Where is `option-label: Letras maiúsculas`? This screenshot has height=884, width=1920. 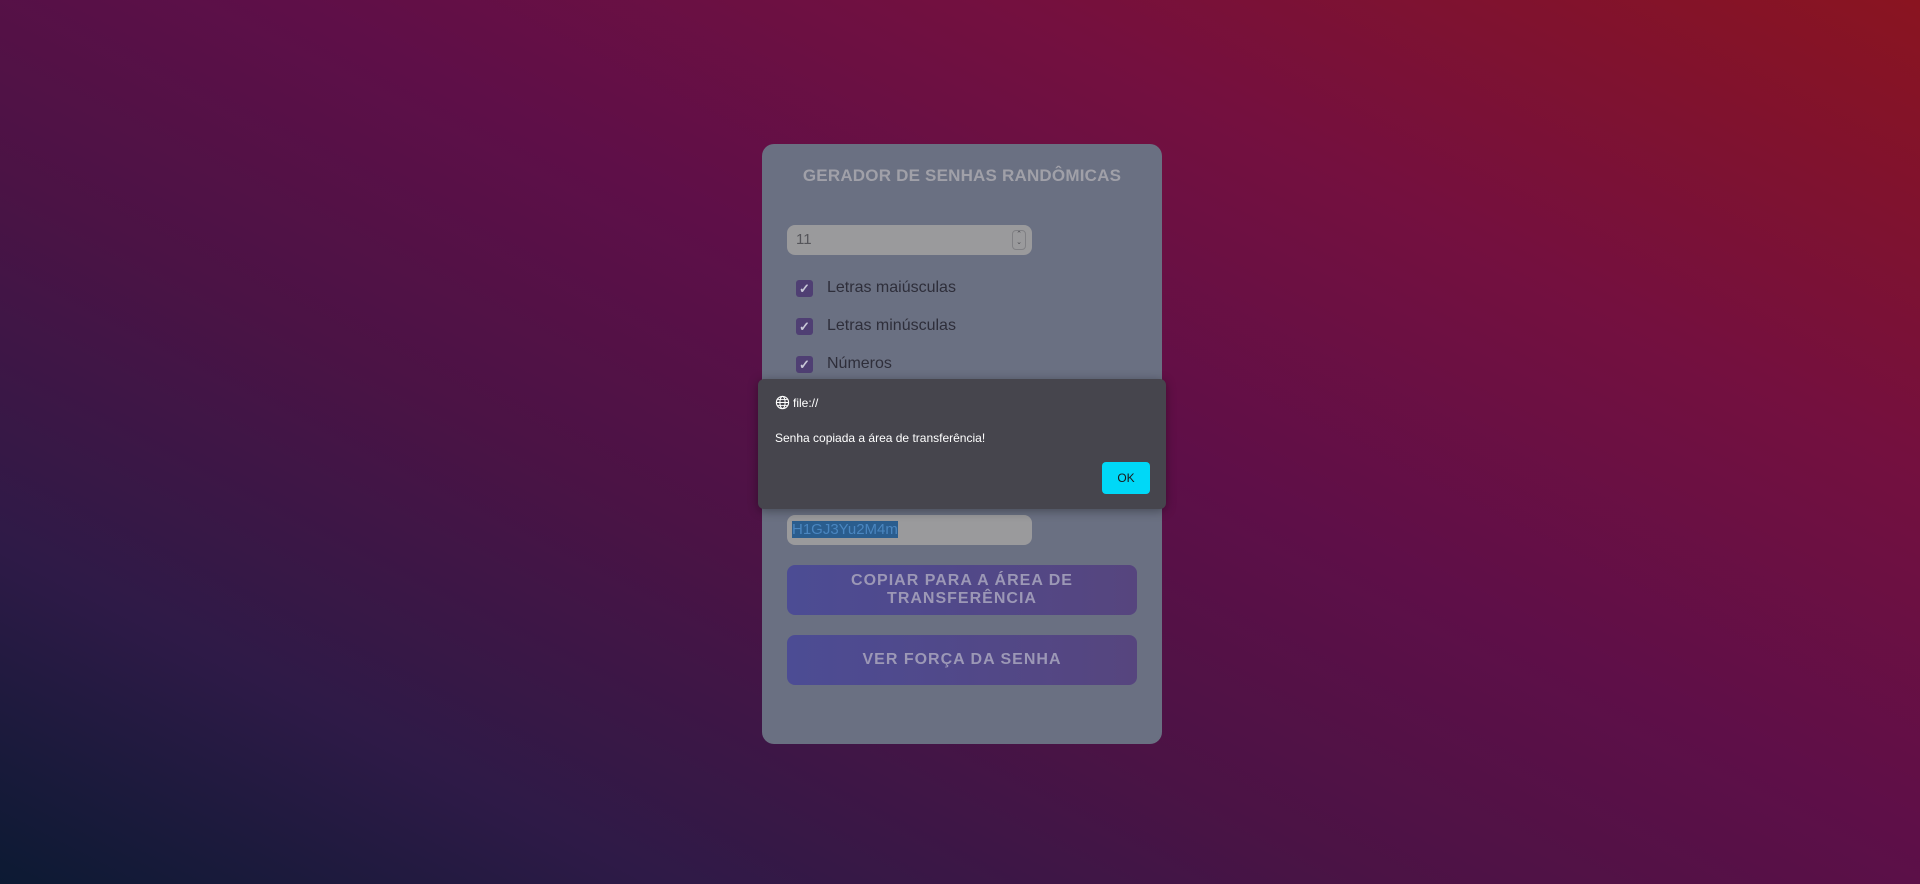
option-label: Letras maiúsculas is located at coordinates (891, 287).